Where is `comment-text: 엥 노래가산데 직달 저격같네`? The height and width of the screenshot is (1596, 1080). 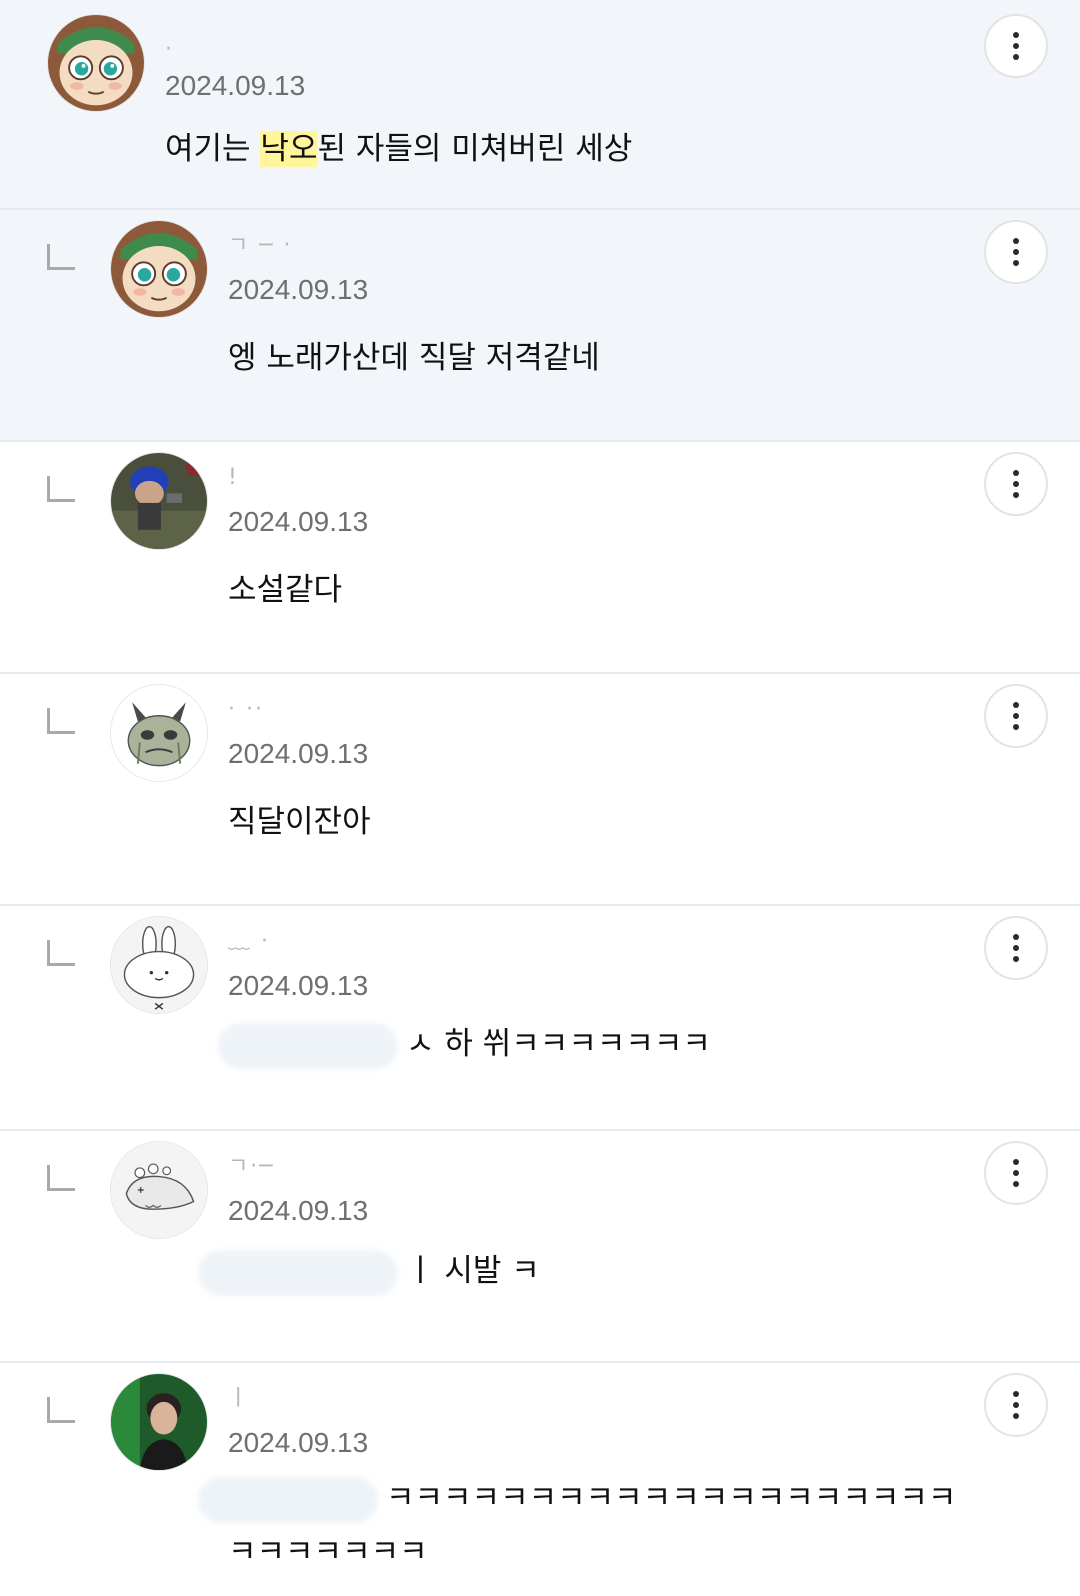 comment-text: 엥 노래가산데 직달 저격같네 is located at coordinates (414, 358).